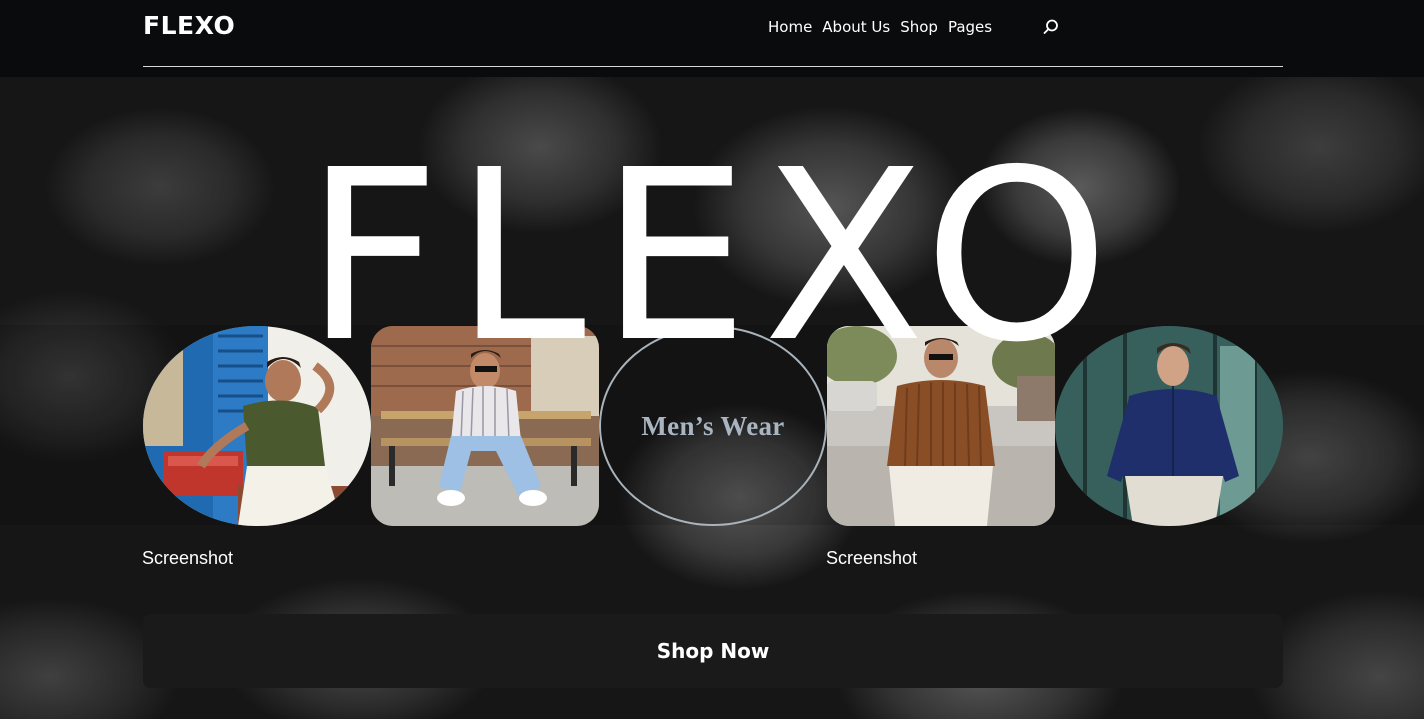 The image size is (1424, 719). What do you see at coordinates (872, 558) in the screenshot?
I see `caption-screenshot-2: Screenshot` at bounding box center [872, 558].